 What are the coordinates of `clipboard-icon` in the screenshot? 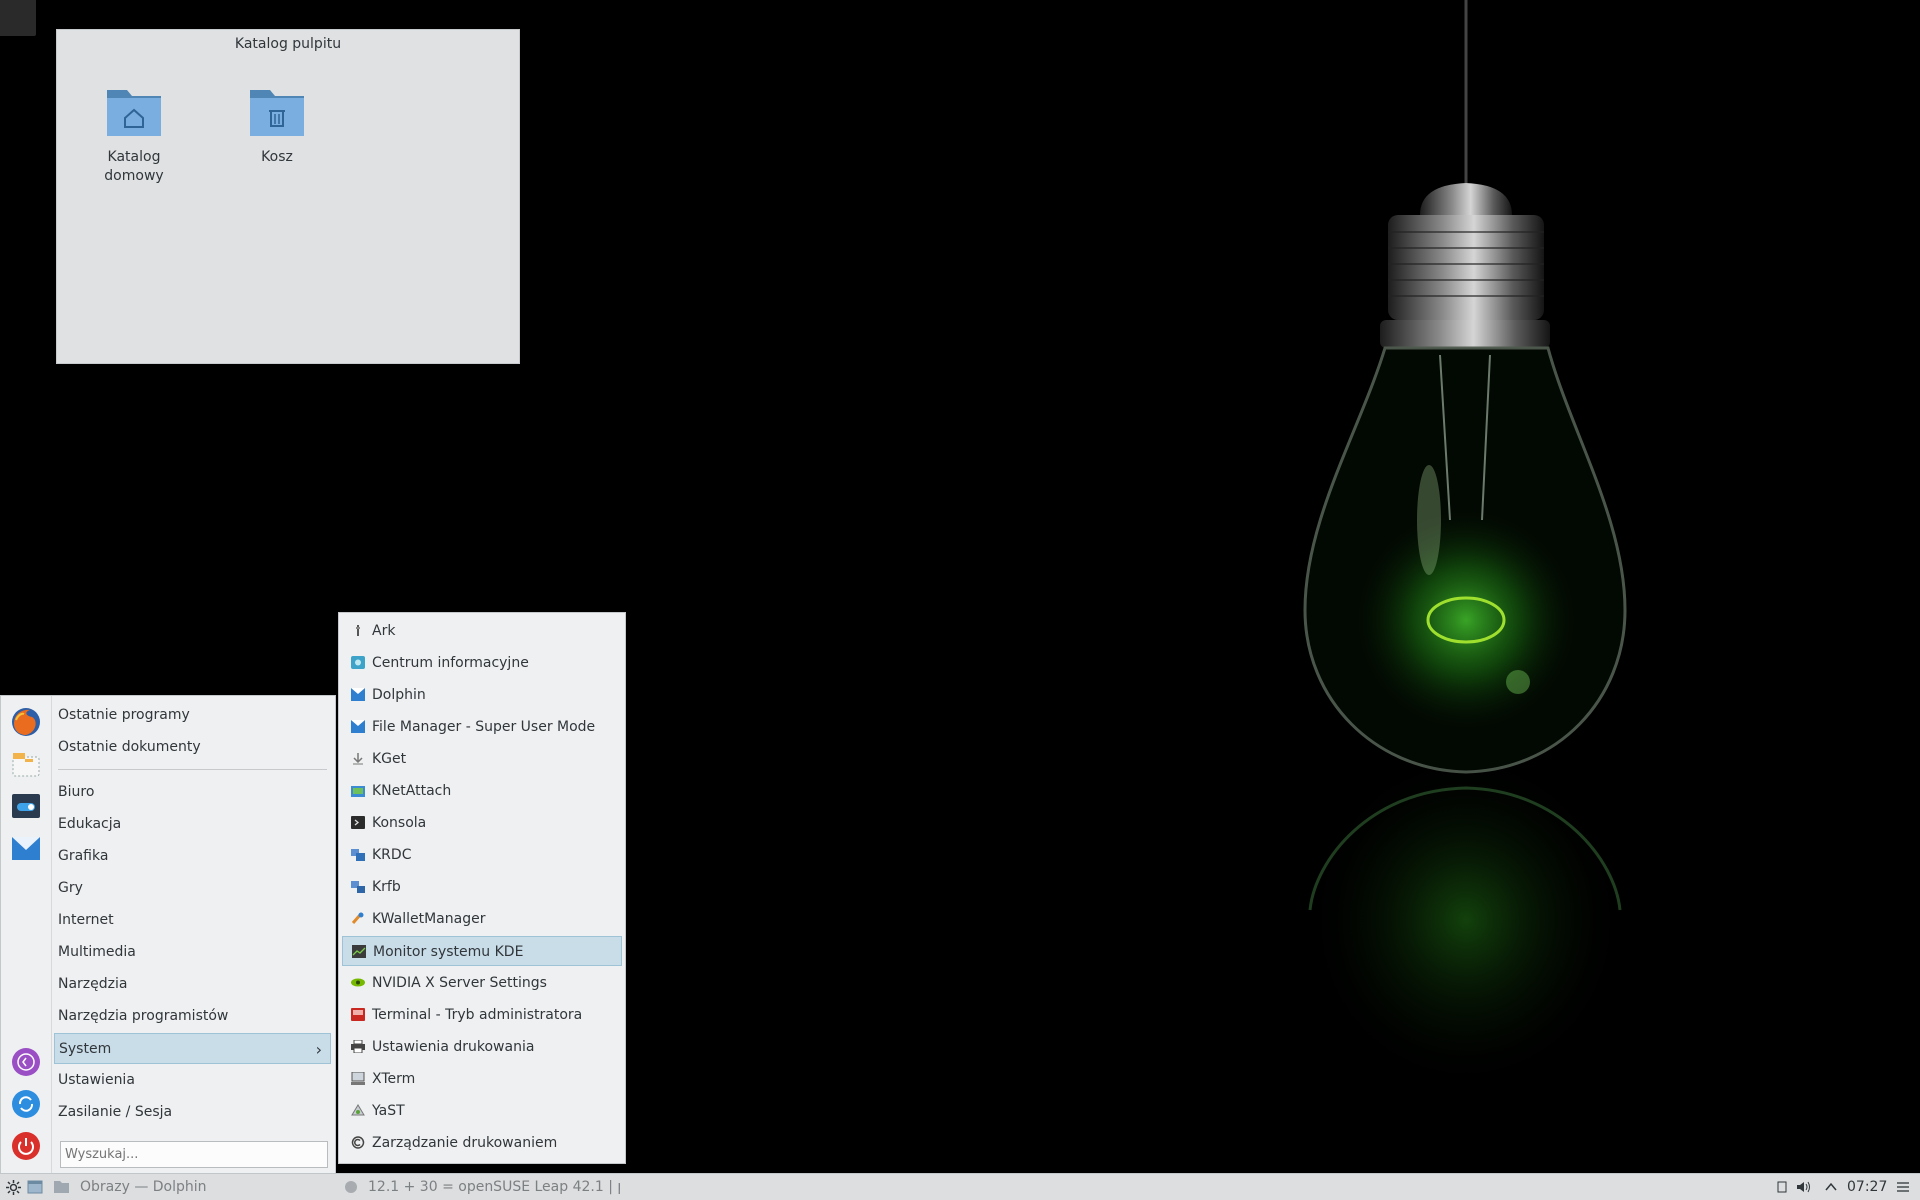 It's located at (1782, 1187).